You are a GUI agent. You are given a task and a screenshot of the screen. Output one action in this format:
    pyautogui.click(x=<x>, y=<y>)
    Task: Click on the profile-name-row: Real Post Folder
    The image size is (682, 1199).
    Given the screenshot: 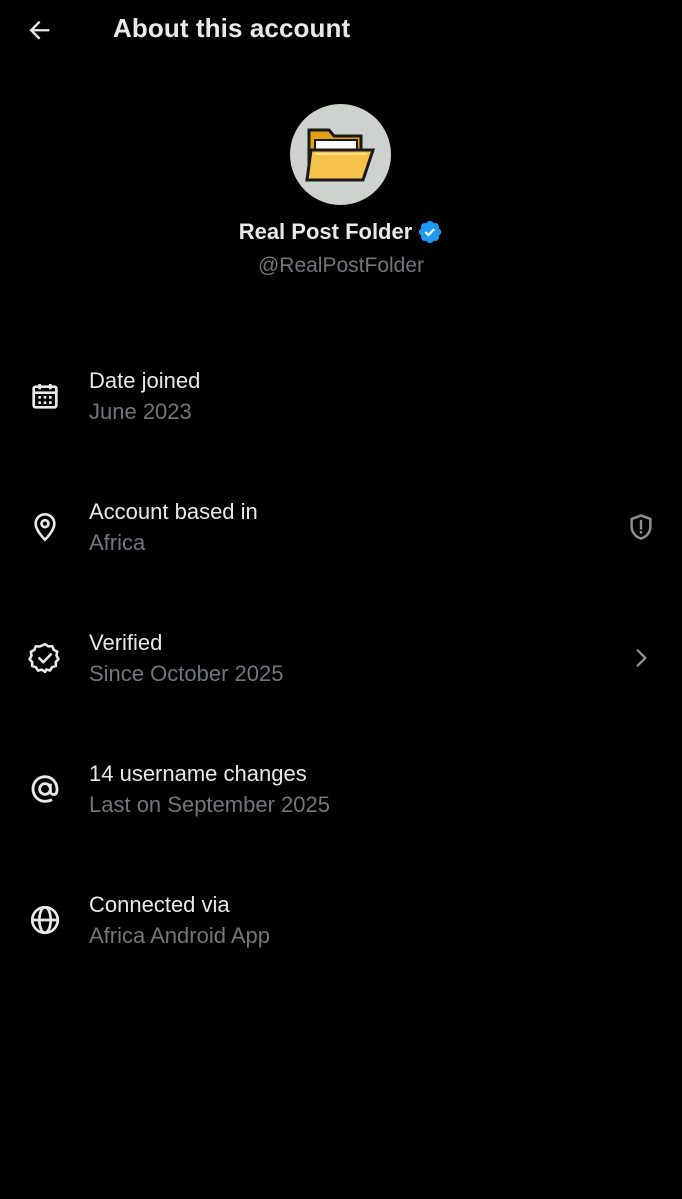 What is the action you would take?
    pyautogui.click(x=341, y=232)
    